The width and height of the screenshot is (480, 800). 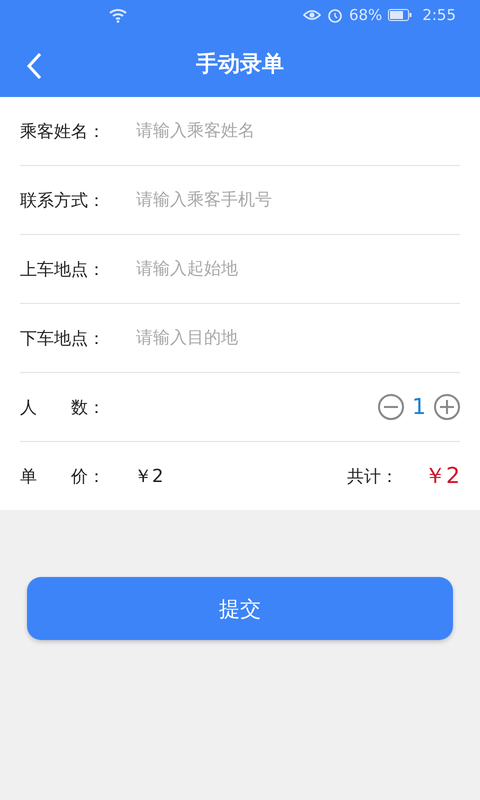 What do you see at coordinates (63, 269) in the screenshot?
I see `field-label: 上车地点：` at bounding box center [63, 269].